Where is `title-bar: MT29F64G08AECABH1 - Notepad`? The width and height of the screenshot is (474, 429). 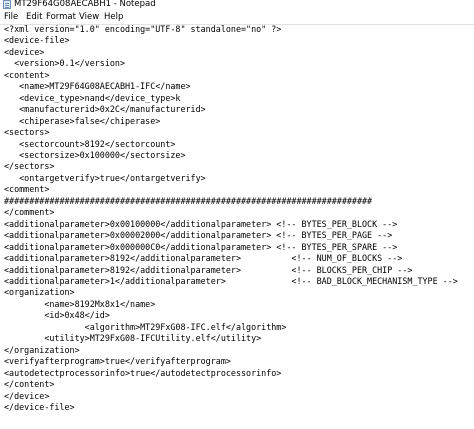 title-bar: MT29F64G08AECABH1 - Notepad is located at coordinates (237, 5).